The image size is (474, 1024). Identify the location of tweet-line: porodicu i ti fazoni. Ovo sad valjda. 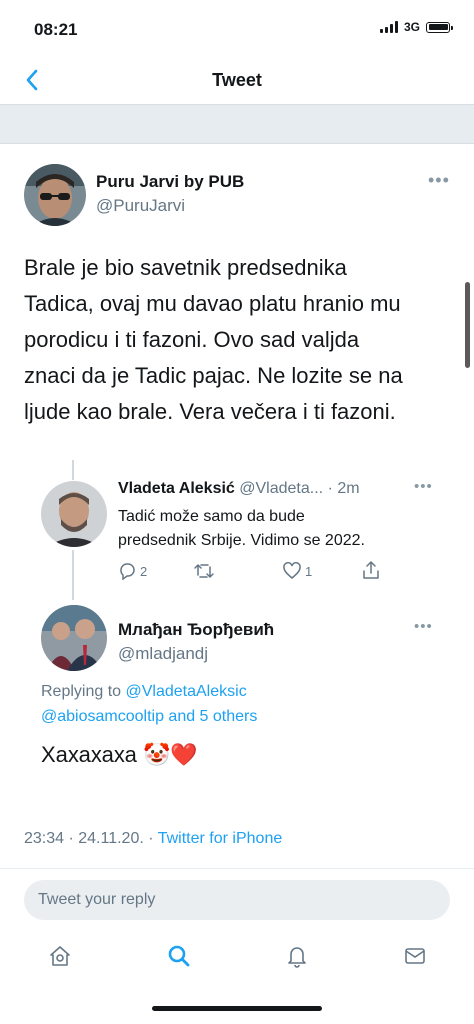
(192, 339).